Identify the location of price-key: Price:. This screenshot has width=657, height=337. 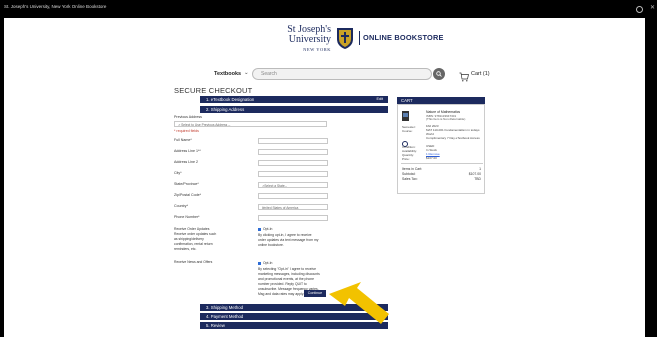
(406, 159).